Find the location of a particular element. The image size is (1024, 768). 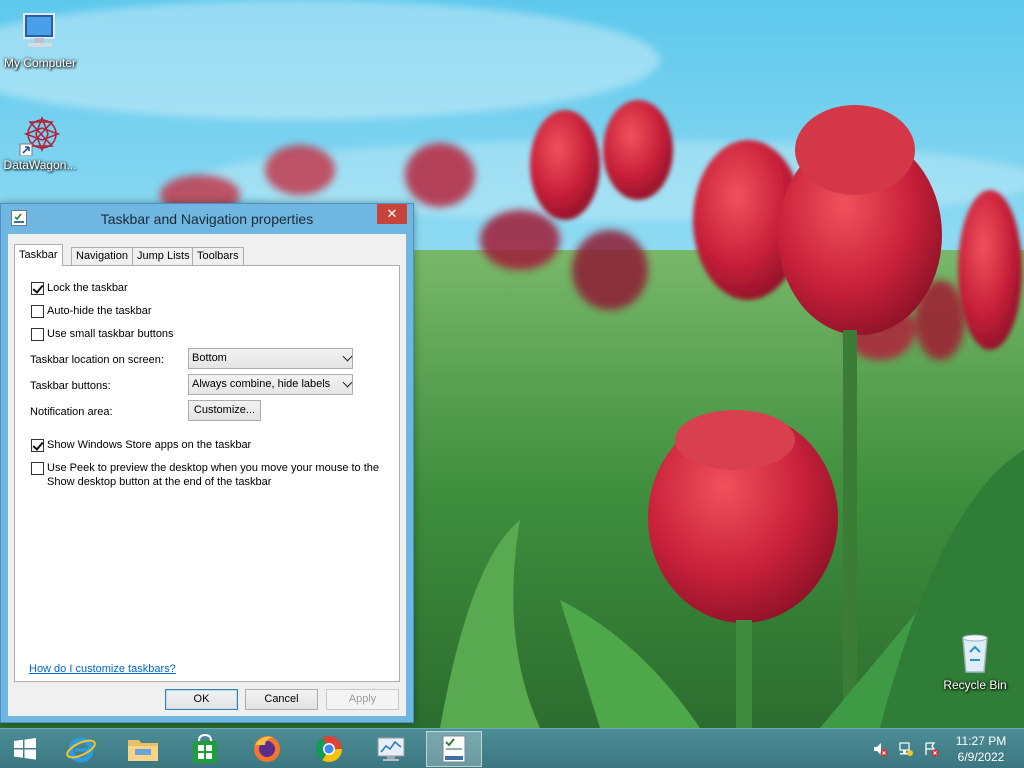

taskbar-chrome is located at coordinates (329, 749).